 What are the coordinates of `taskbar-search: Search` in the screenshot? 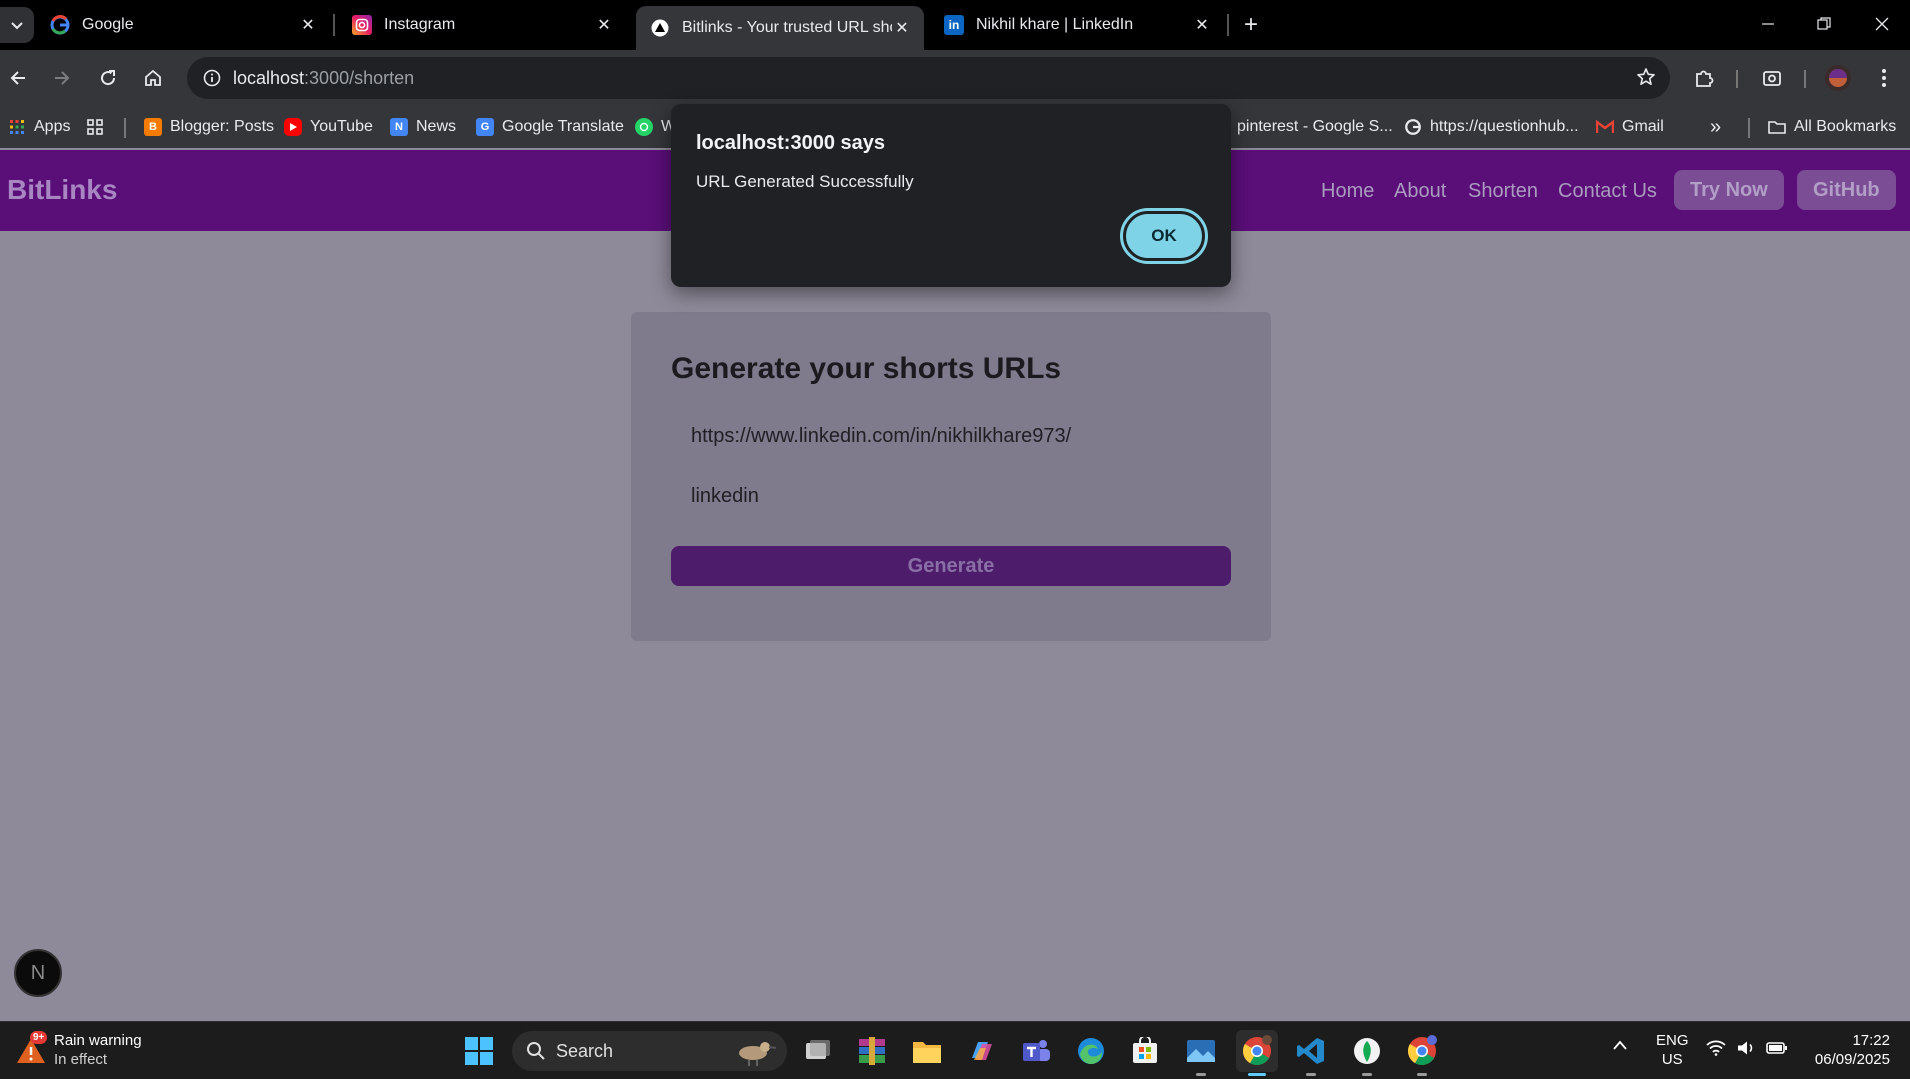 It's located at (649, 1051).